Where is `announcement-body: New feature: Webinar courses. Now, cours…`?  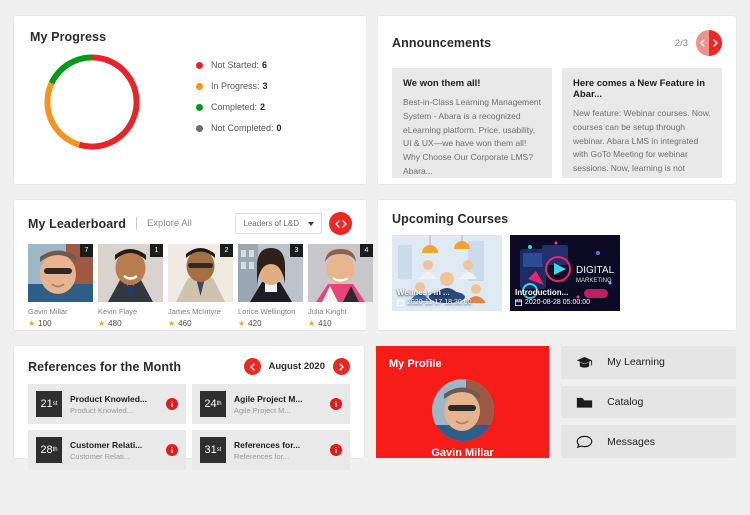 announcement-body: New feature: Webinar courses. Now, cours… is located at coordinates (642, 143).